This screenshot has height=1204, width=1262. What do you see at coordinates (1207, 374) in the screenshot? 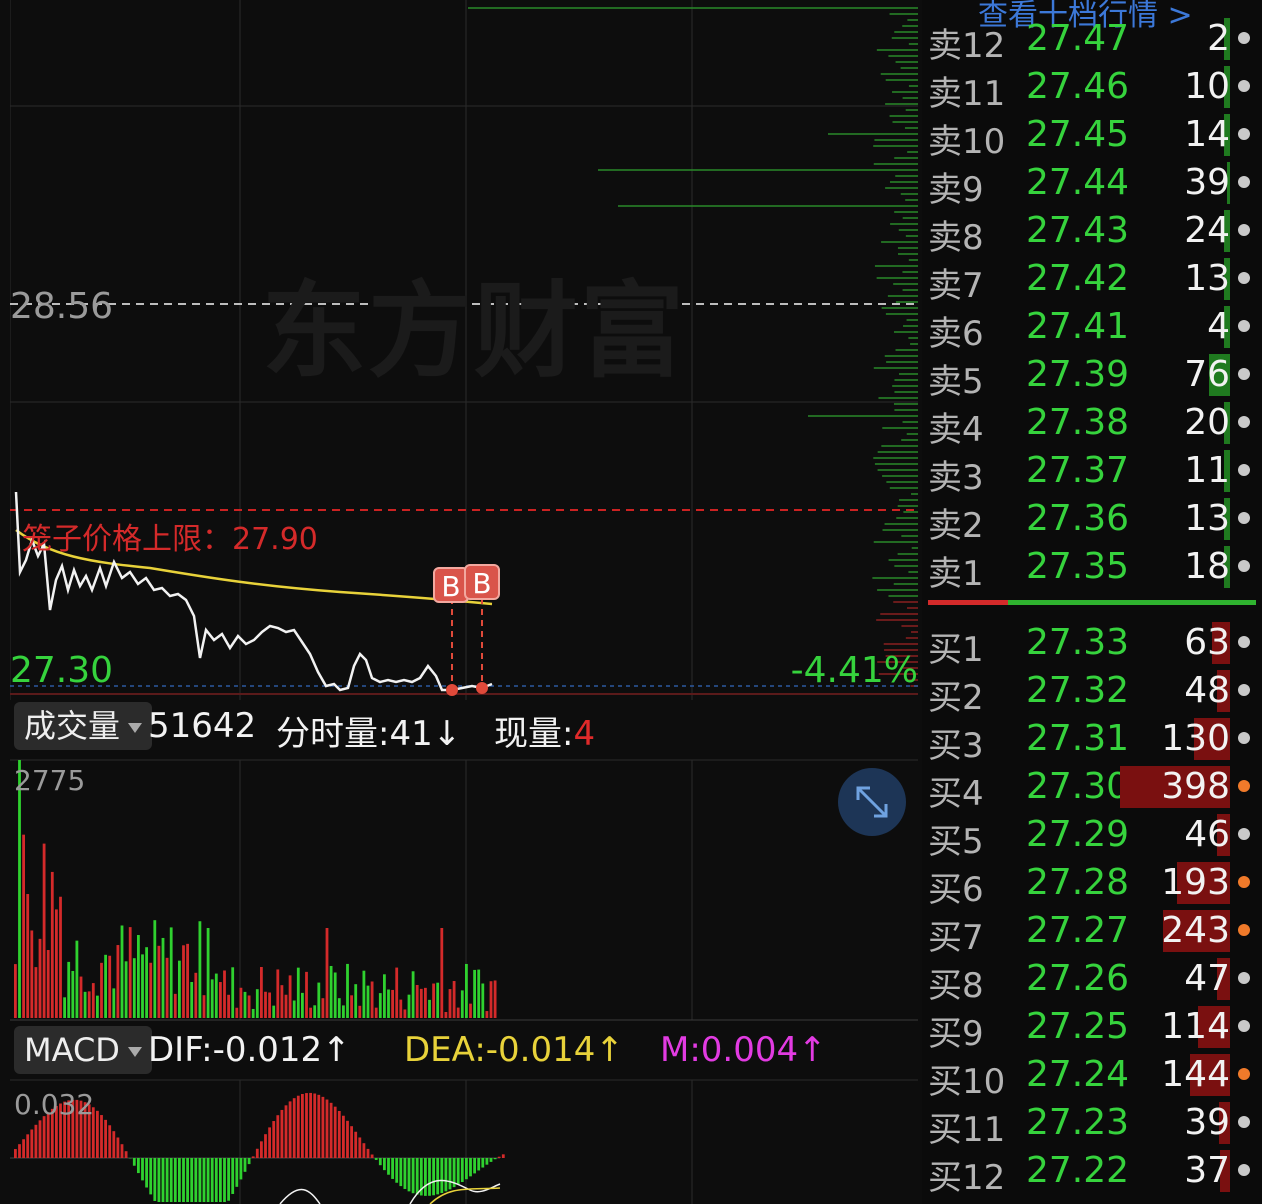
I see `level-volume: 76` at bounding box center [1207, 374].